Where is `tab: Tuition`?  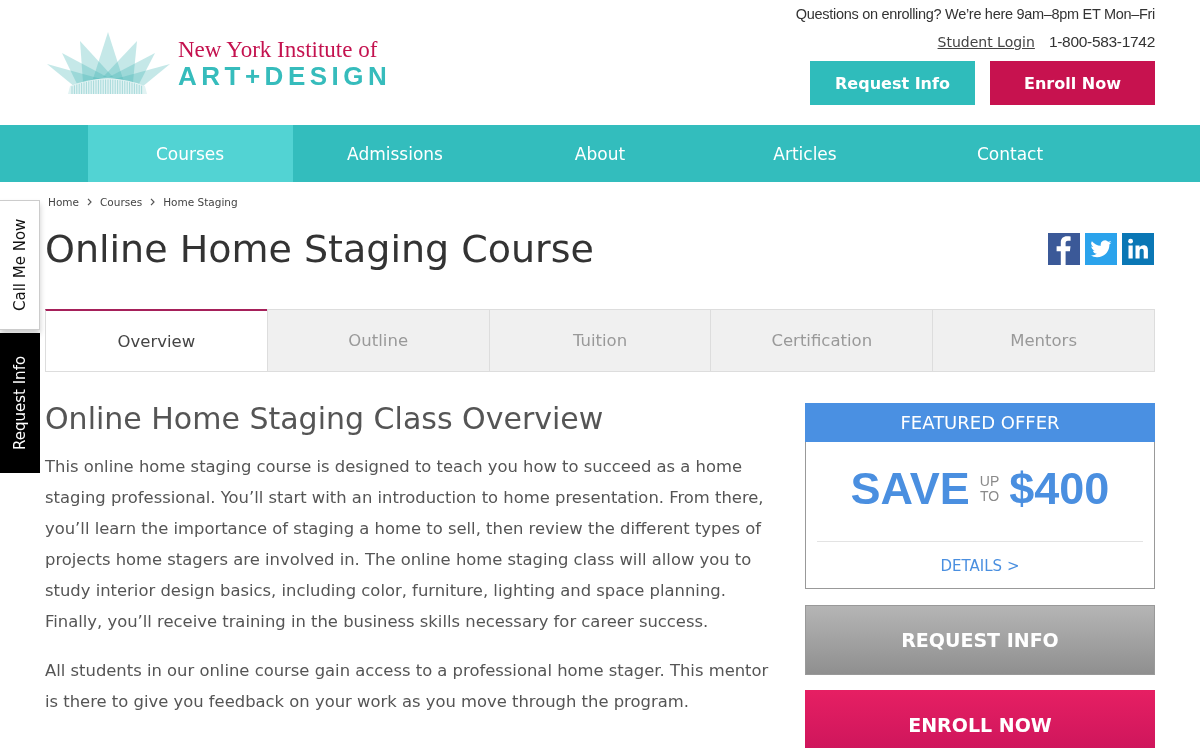 tab: Tuition is located at coordinates (600, 340).